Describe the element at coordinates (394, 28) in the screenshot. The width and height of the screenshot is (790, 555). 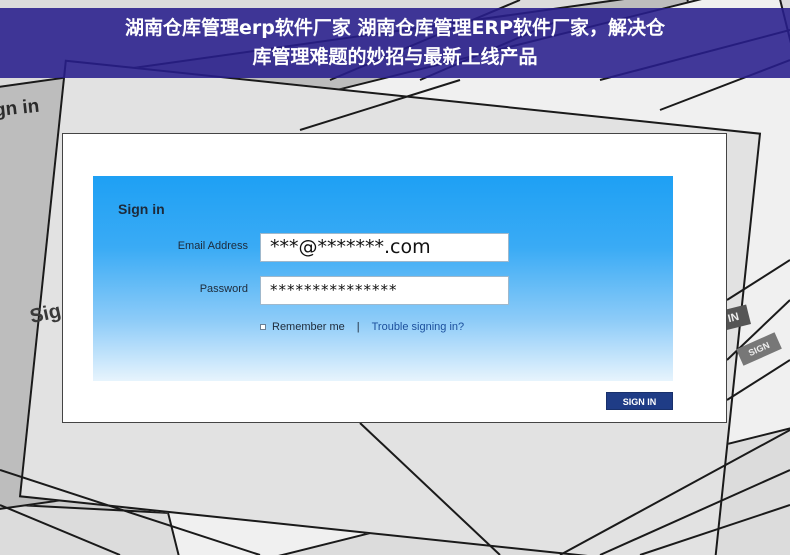
I see `banner-title-line-1: 湖南仓库管理erp软件厂家 湖南仓库管理ERP软件厂家，解决仓` at that location.